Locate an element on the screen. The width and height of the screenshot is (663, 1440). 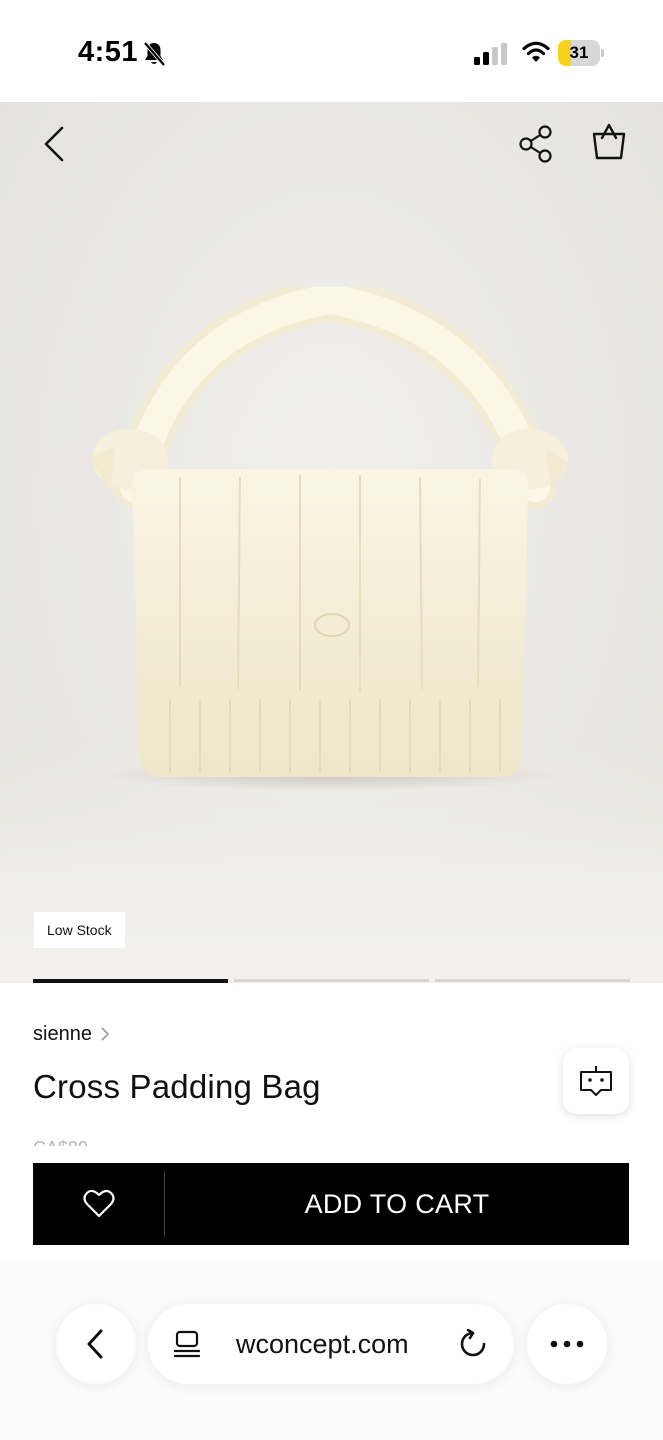
tabs-icon is located at coordinates (187, 1344).